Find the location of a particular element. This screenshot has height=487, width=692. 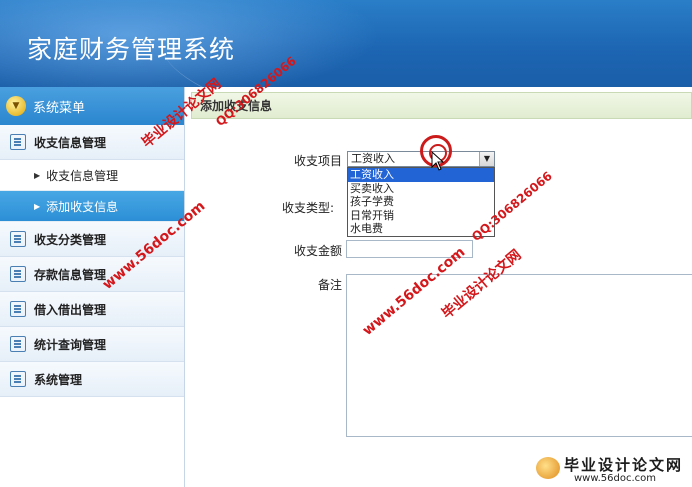

item-label: 收支项目 is located at coordinates (318, 161).